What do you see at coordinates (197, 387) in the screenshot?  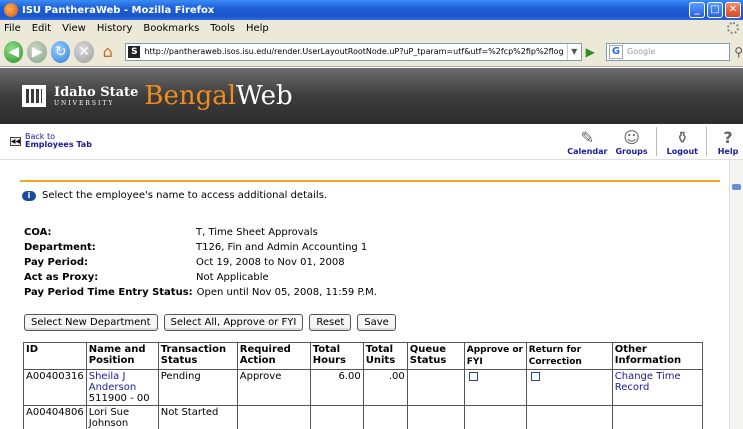 I see `row-transaction-status: Pending` at bounding box center [197, 387].